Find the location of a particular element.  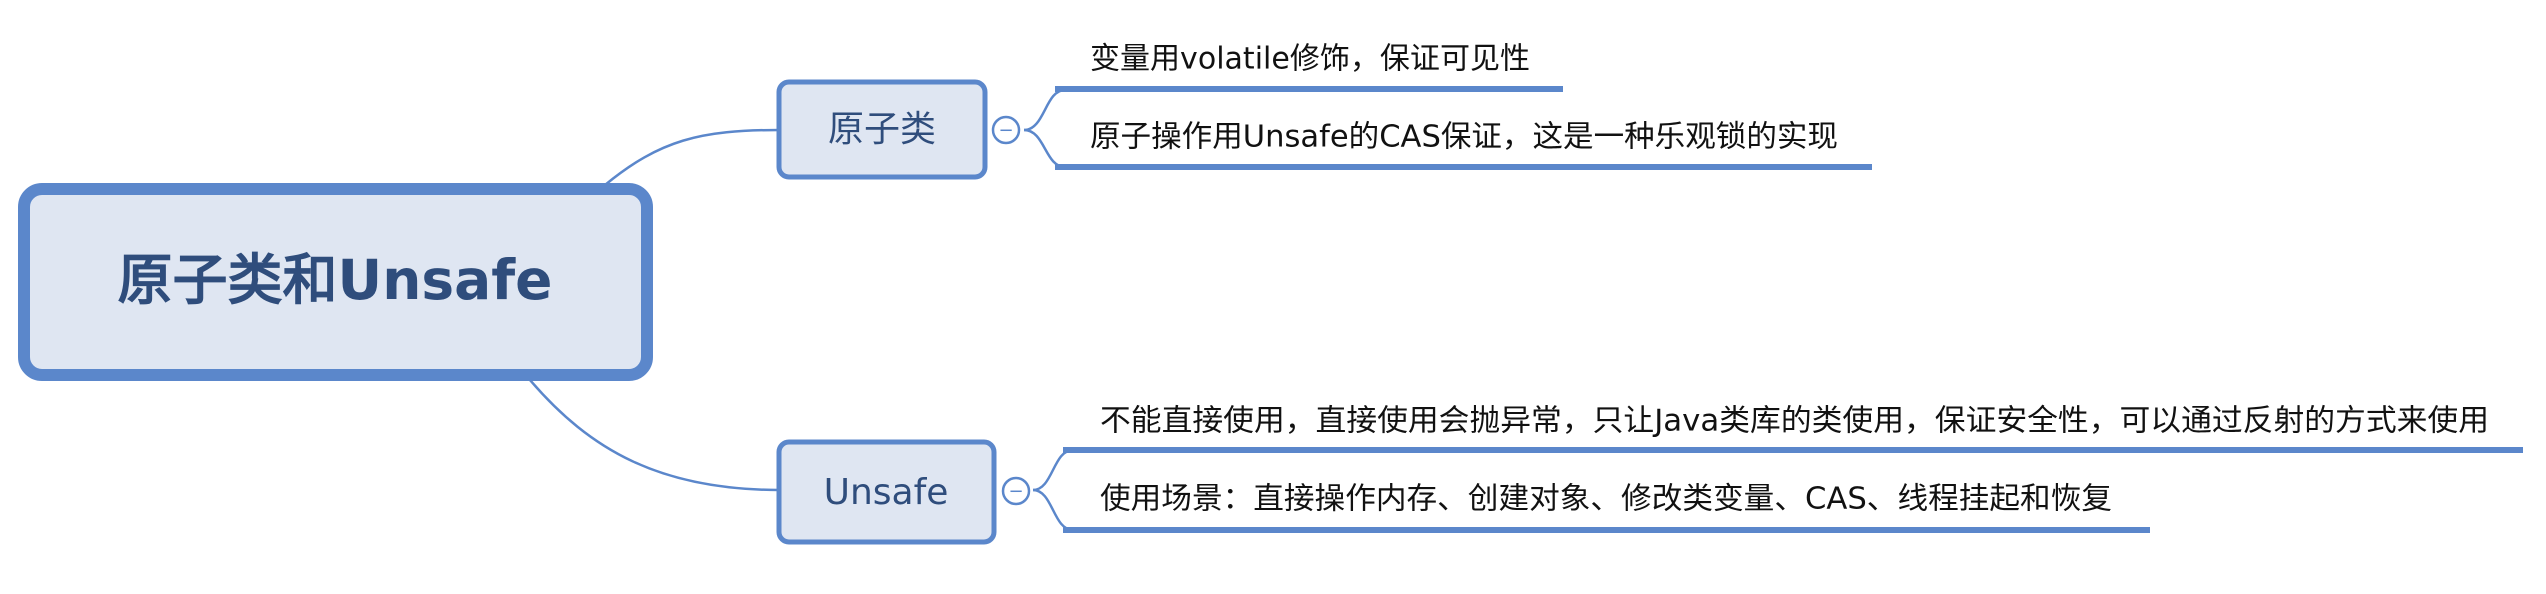

connector-root-to-unsafe is located at coordinates (655, 435).